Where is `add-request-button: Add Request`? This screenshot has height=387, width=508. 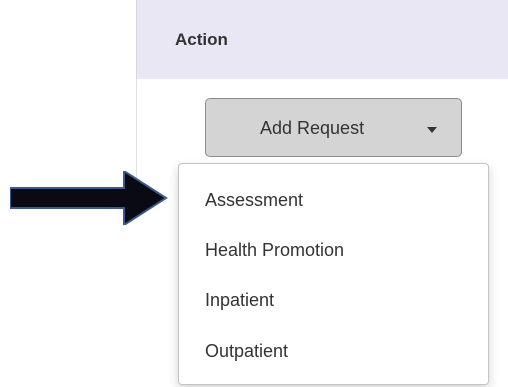 add-request-button: Add Request is located at coordinates (333, 127).